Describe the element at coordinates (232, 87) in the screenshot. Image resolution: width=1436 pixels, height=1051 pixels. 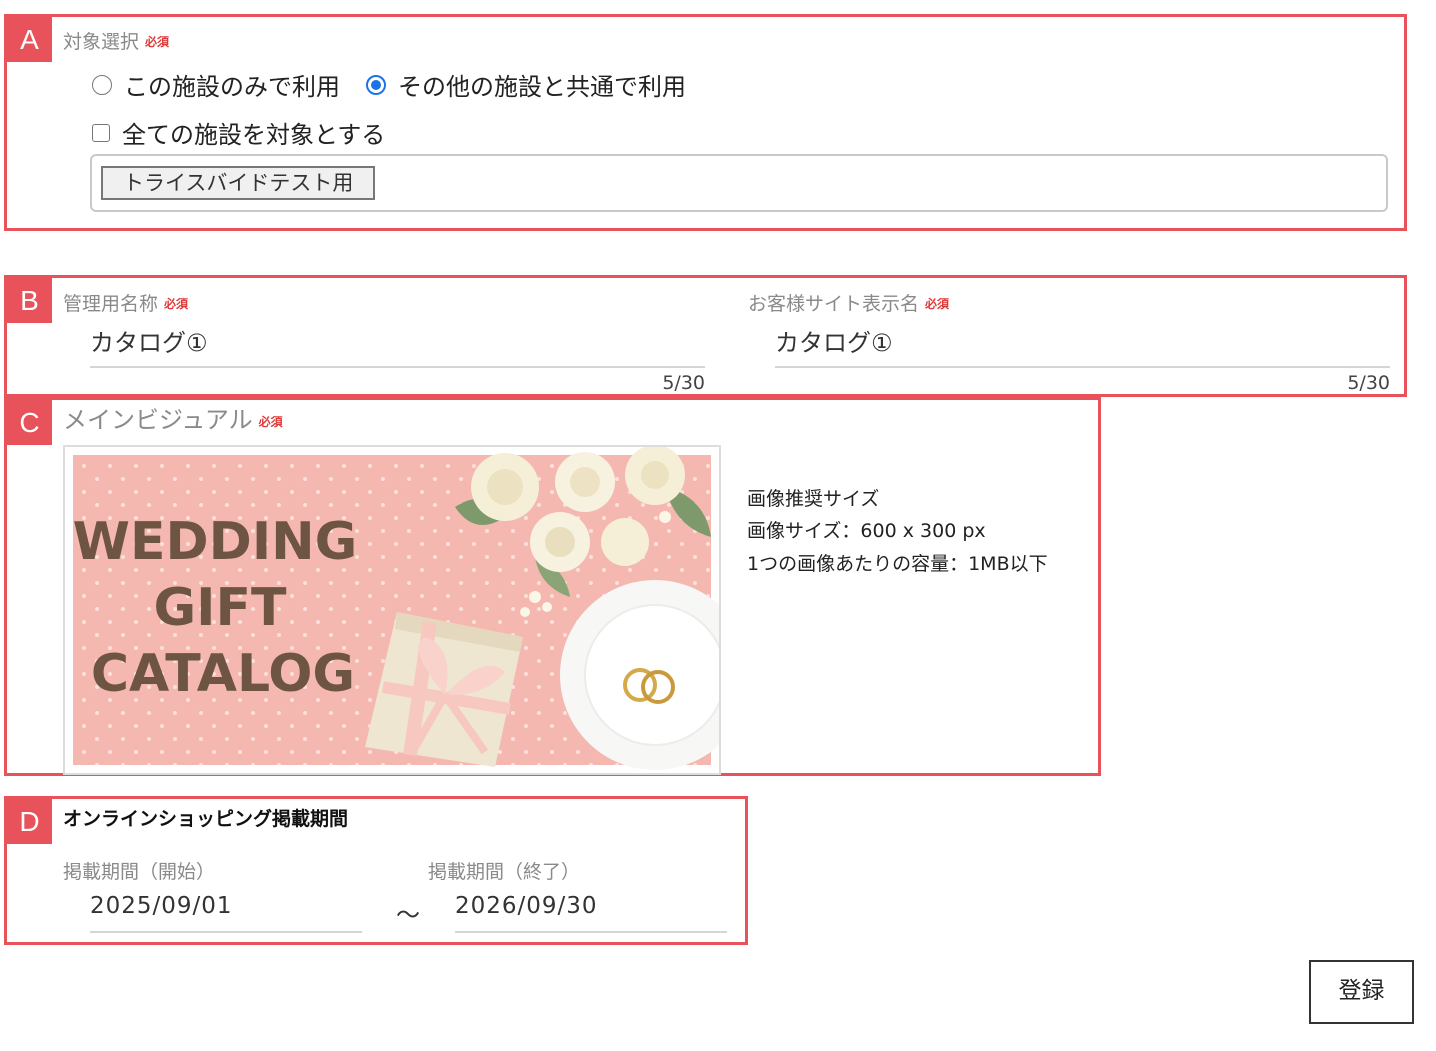
I see `radio-this-facility-label: この施設のみで利用` at that location.